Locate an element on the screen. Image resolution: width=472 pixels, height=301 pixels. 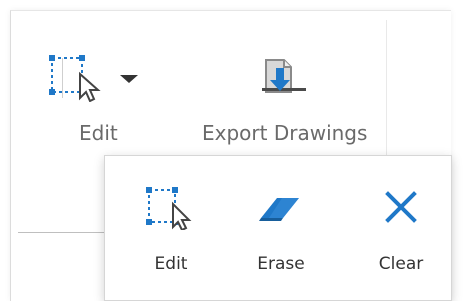
split-divider is located at coordinates (62, 78).